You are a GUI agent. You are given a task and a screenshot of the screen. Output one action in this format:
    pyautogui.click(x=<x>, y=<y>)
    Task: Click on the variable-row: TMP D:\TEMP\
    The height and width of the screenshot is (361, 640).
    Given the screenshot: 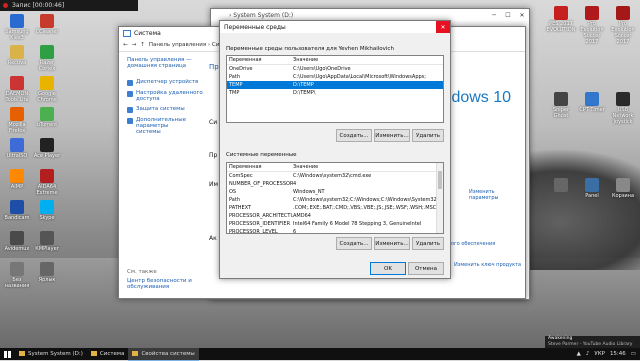 What is the action you would take?
    pyautogui.click(x=335, y=93)
    